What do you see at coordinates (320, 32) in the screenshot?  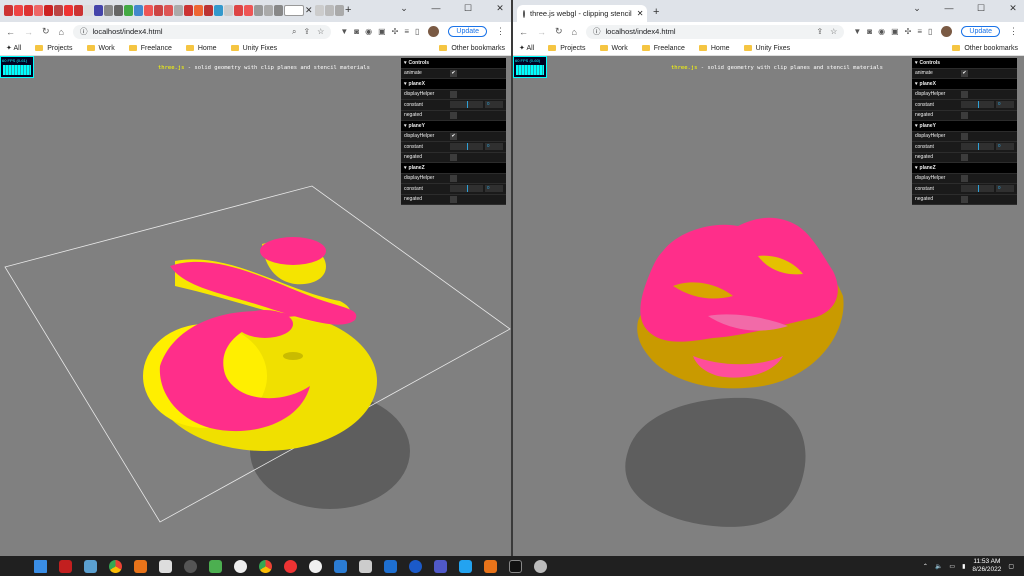 I see `star-icon: ☆` at bounding box center [320, 32].